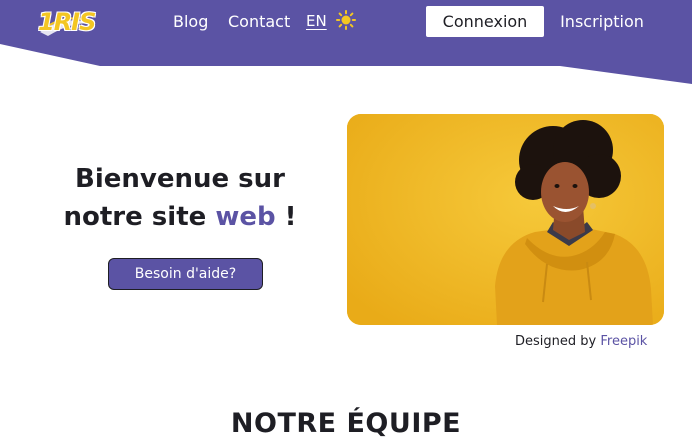 This screenshot has height=443, width=692. Describe the element at coordinates (623, 341) in the screenshot. I see `freepik-link: Freepik` at that location.